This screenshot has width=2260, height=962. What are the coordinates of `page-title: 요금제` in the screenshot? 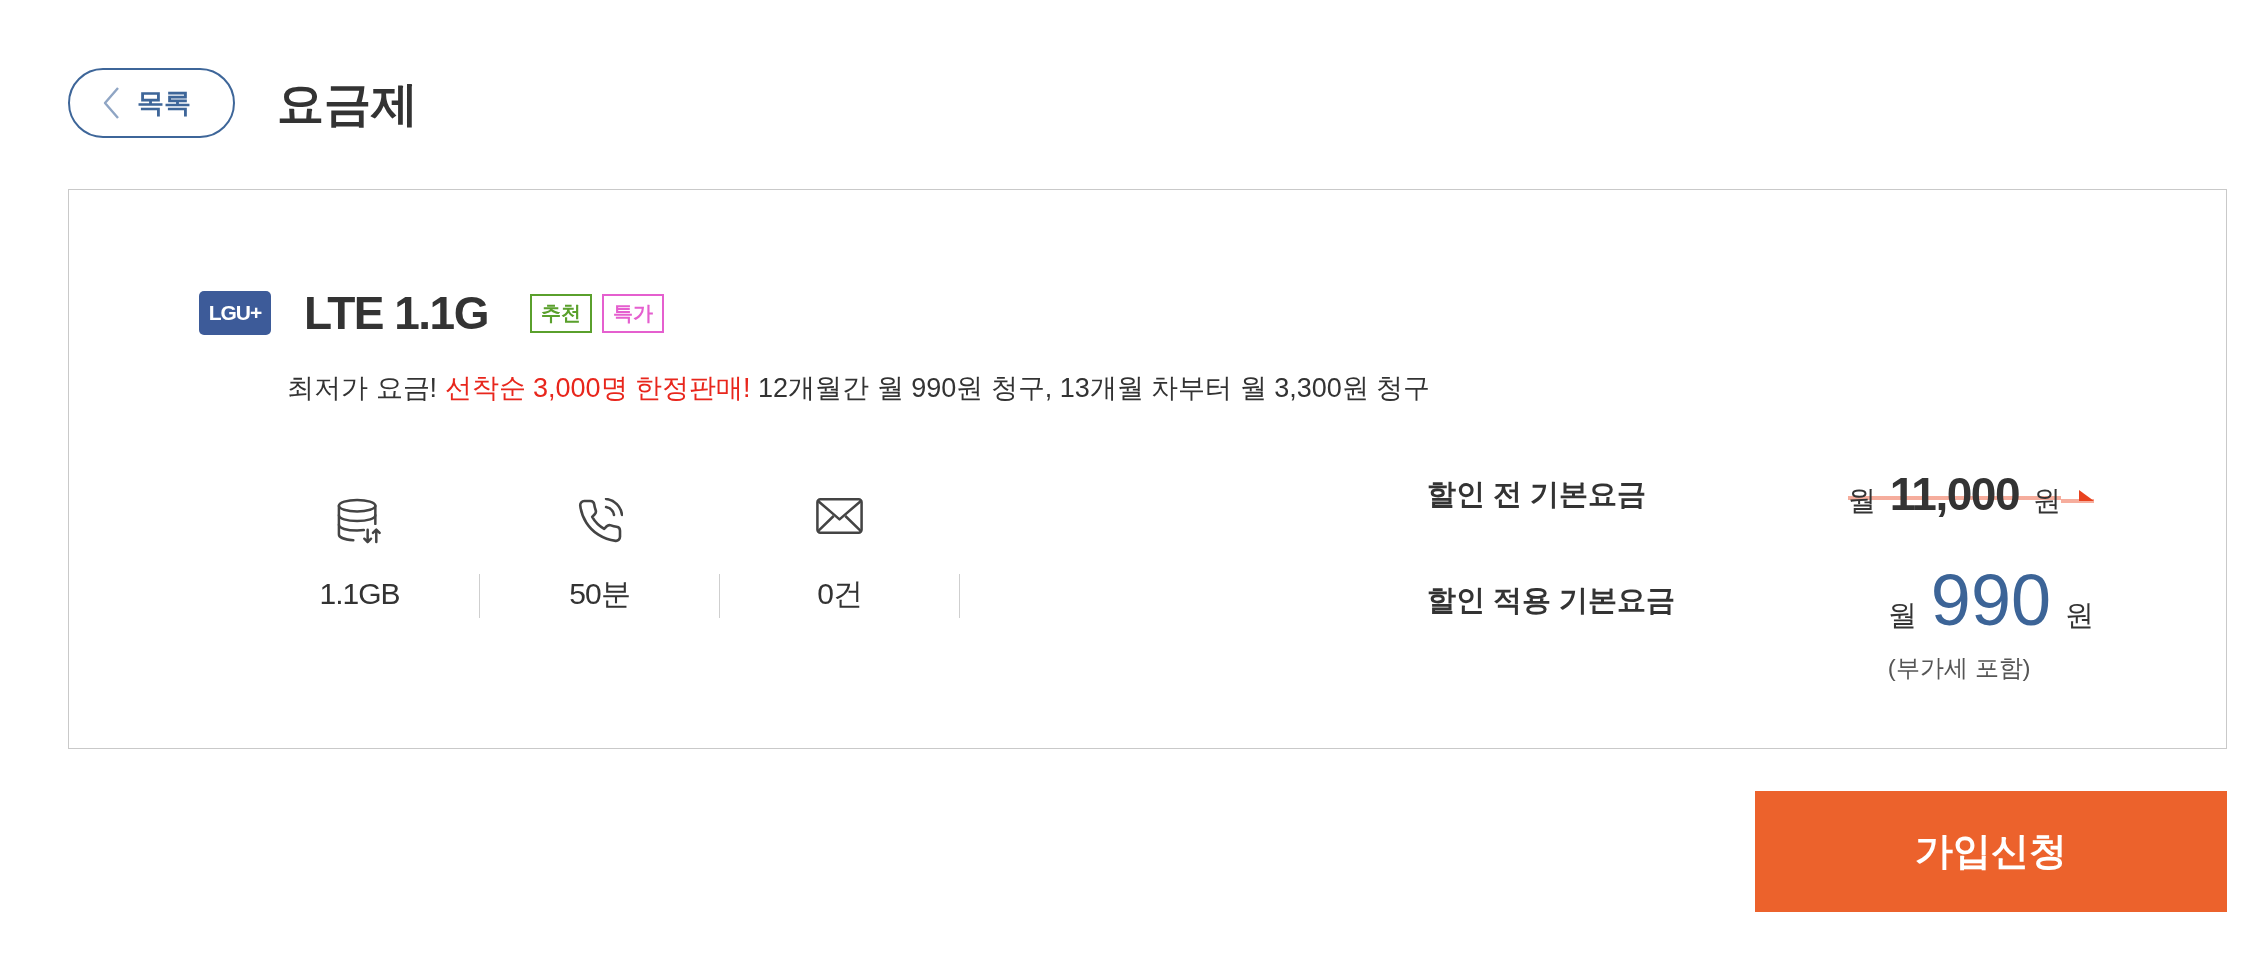 It's located at (347, 103).